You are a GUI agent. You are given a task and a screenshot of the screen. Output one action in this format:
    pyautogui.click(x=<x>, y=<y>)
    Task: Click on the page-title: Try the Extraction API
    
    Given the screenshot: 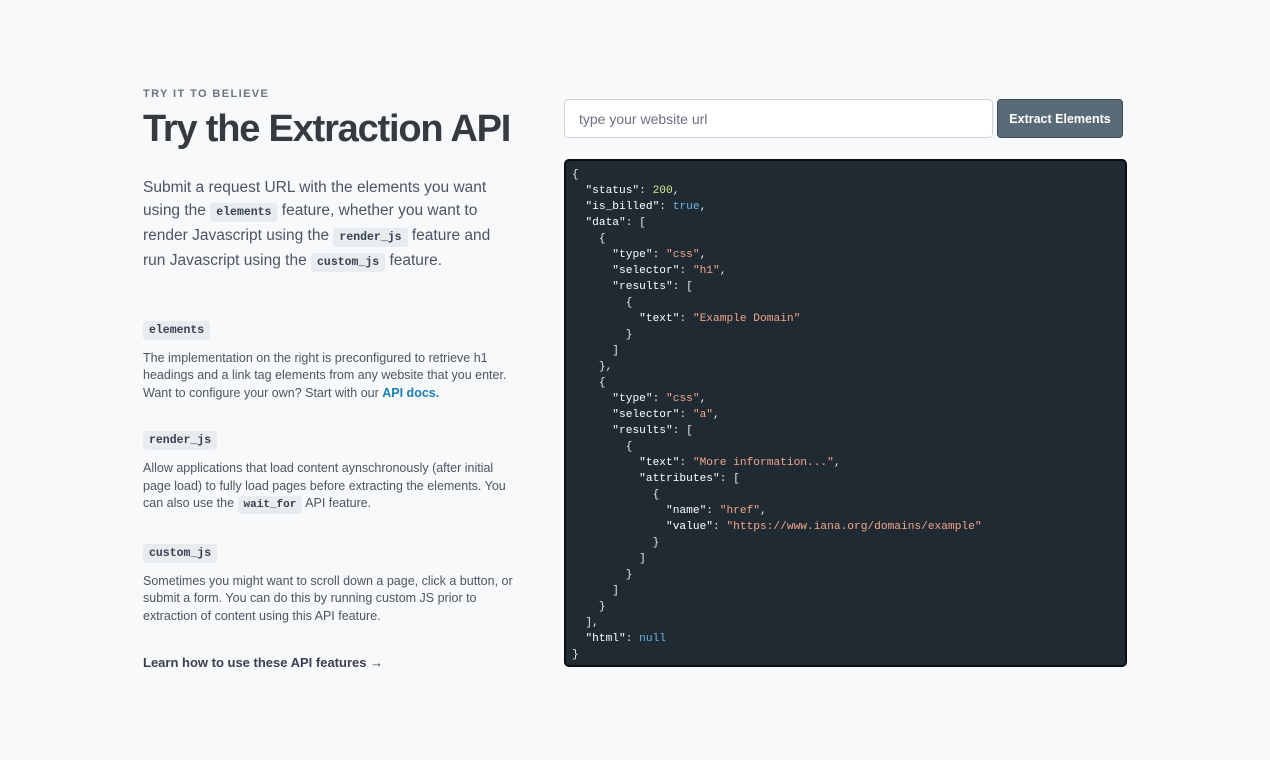 What is the action you would take?
    pyautogui.click(x=327, y=129)
    